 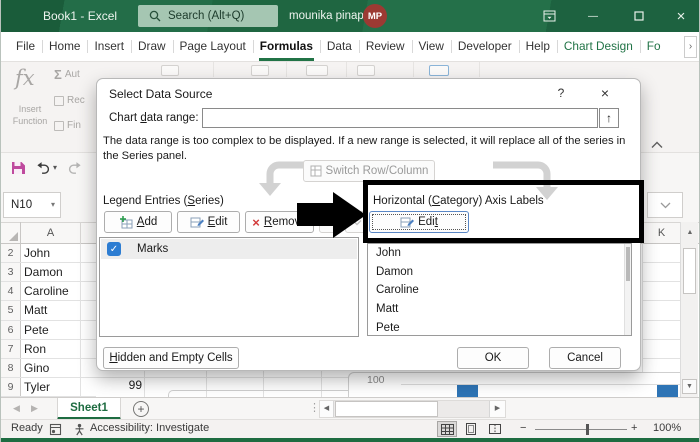 What do you see at coordinates (561, 93) in the screenshot?
I see `dialog-help-button: ?` at bounding box center [561, 93].